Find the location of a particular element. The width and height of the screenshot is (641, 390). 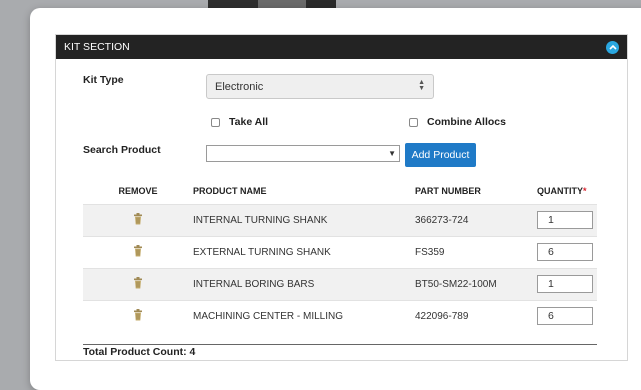

table-row: EXTERNAL TURNING SHANK FS359 6 is located at coordinates (340, 251).